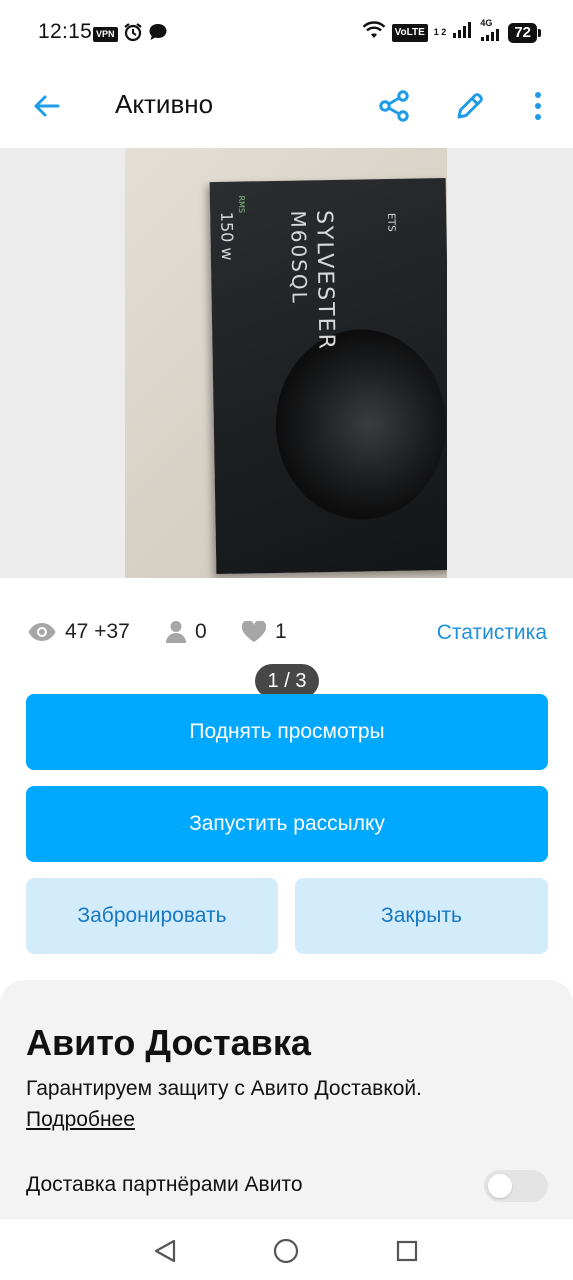 This screenshot has height=1280, width=573. I want to click on photo-counter: 1 / 3, so click(287, 681).